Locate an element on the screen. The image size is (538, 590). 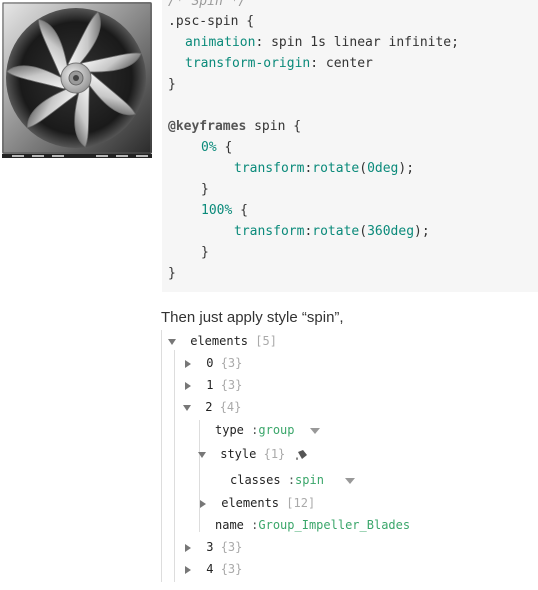
code-prop: animation is located at coordinates (220, 42).